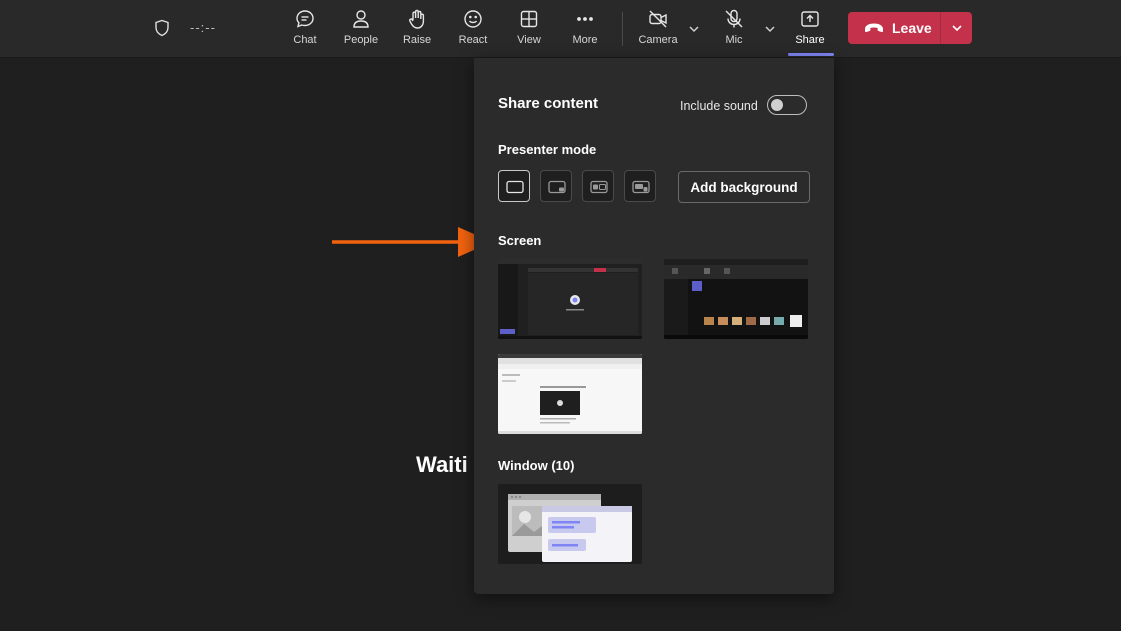 The width and height of the screenshot is (1121, 631). I want to click on window-heading: Window (10), so click(536, 465).